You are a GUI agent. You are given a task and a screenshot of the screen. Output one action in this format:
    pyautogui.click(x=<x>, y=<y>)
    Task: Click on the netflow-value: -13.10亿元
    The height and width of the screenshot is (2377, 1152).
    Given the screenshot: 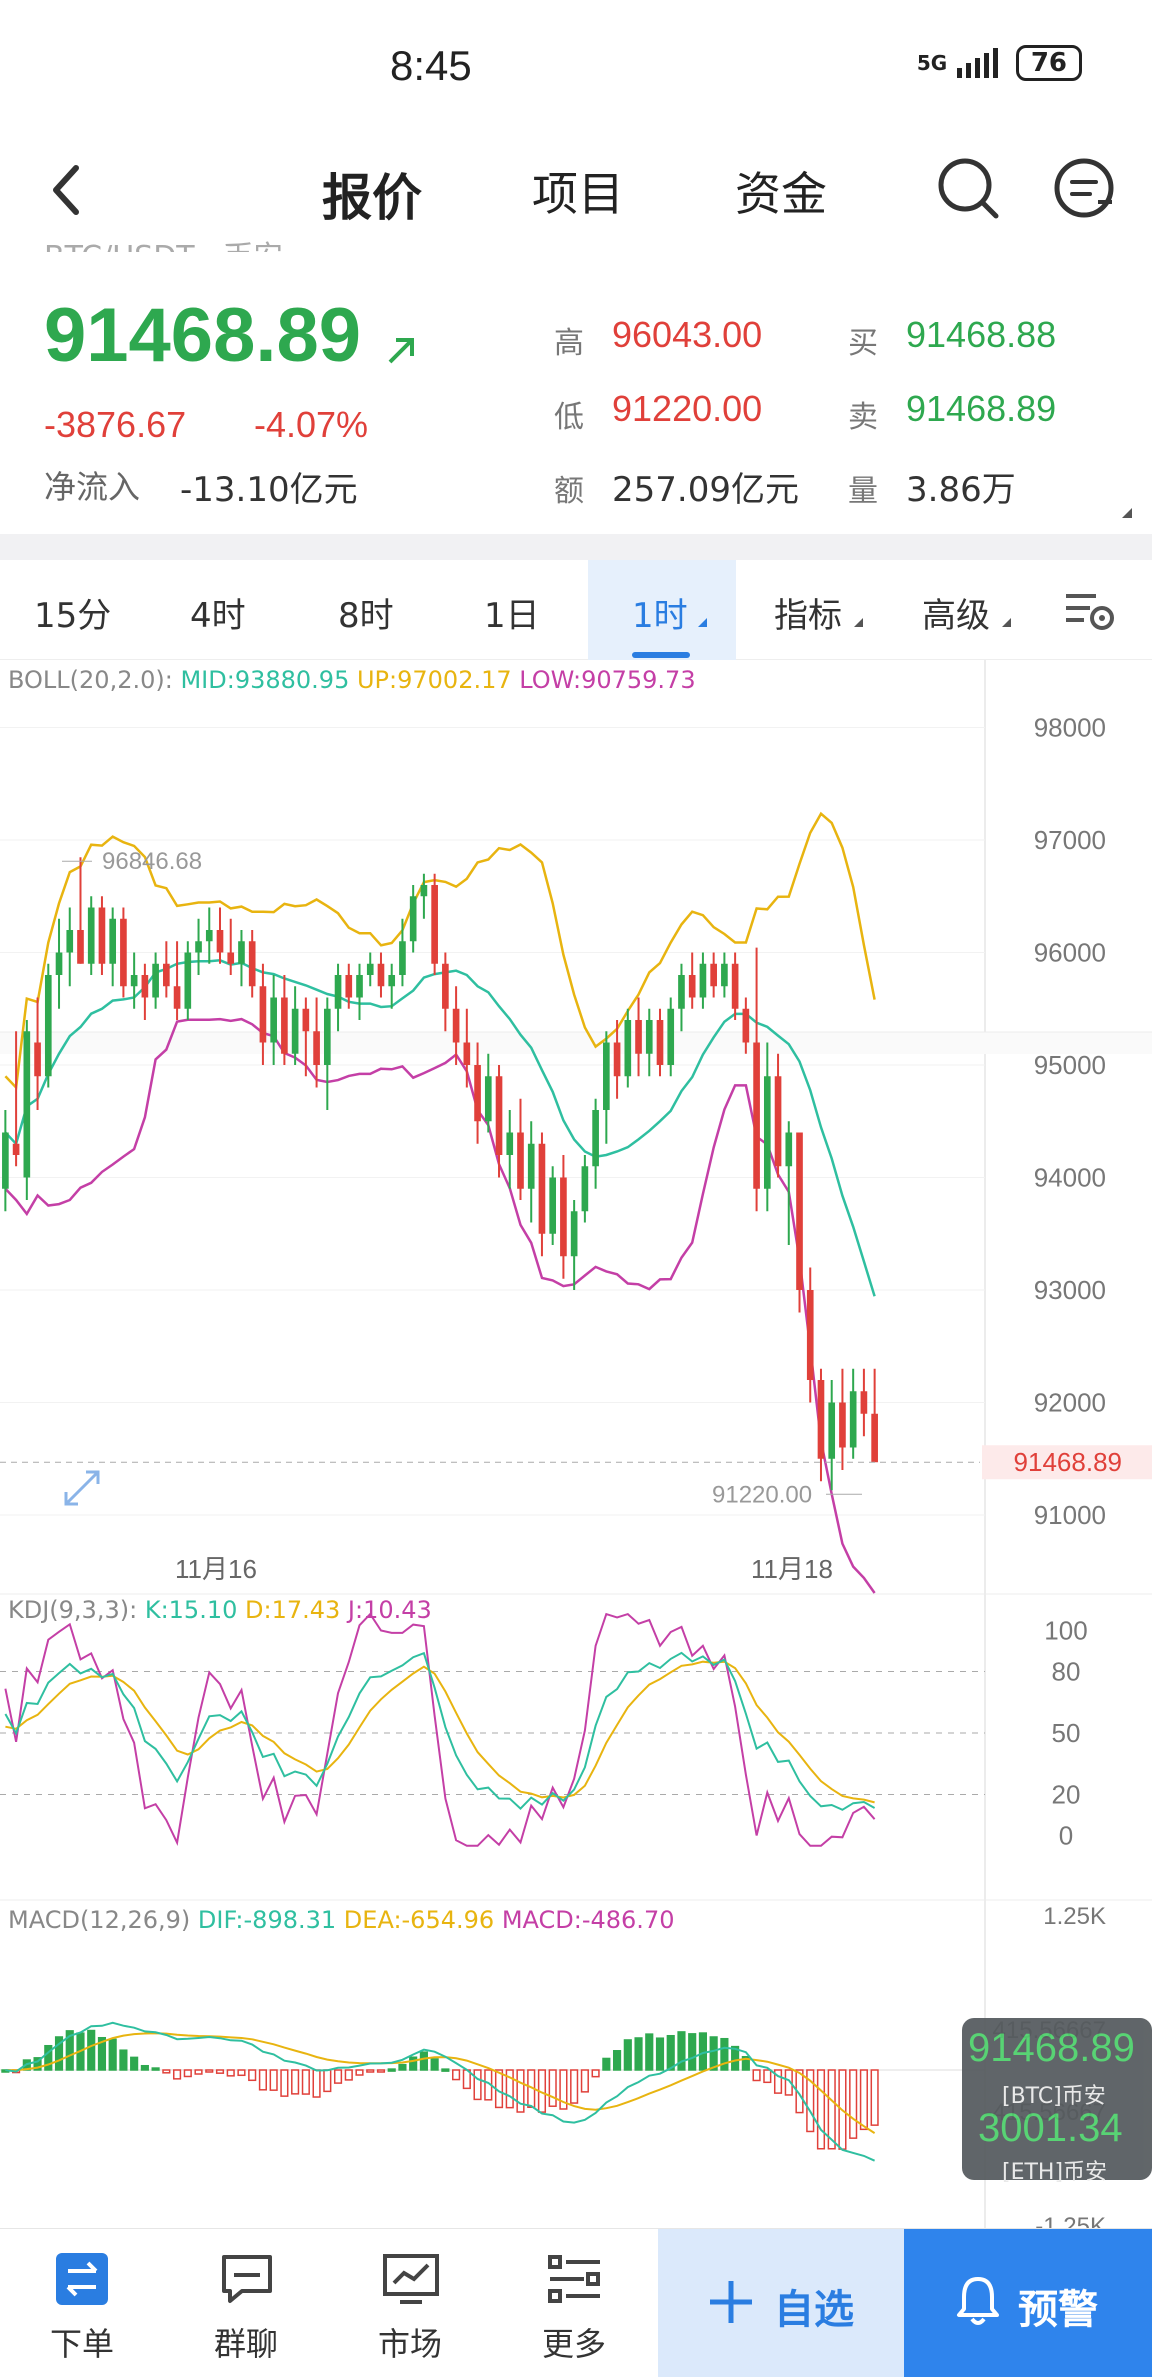 What is the action you would take?
    pyautogui.click(x=269, y=490)
    